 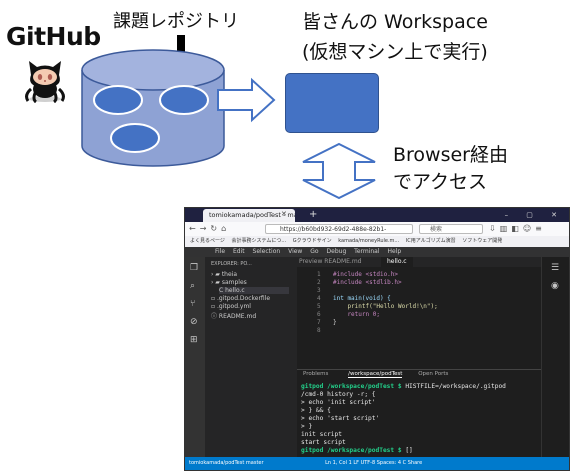 What do you see at coordinates (482, 241) in the screenshot?
I see `bookmark-item: ソフトウェア開発` at bounding box center [482, 241].